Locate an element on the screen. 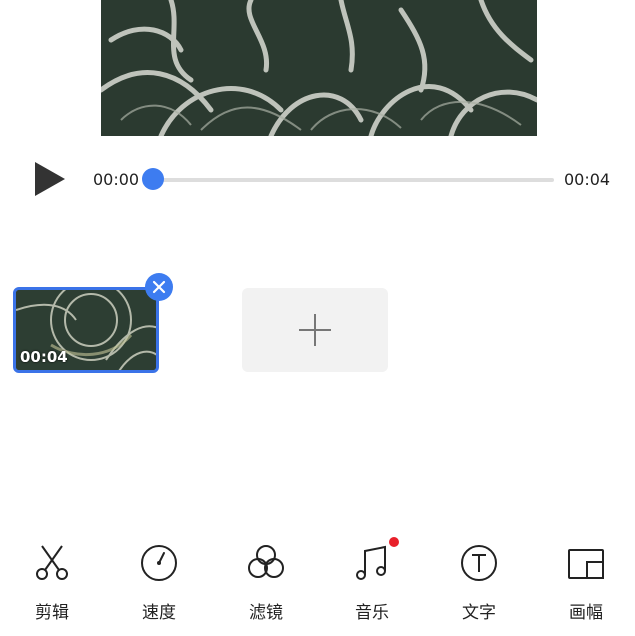  filter-circles-icon is located at coordinates (266, 561).